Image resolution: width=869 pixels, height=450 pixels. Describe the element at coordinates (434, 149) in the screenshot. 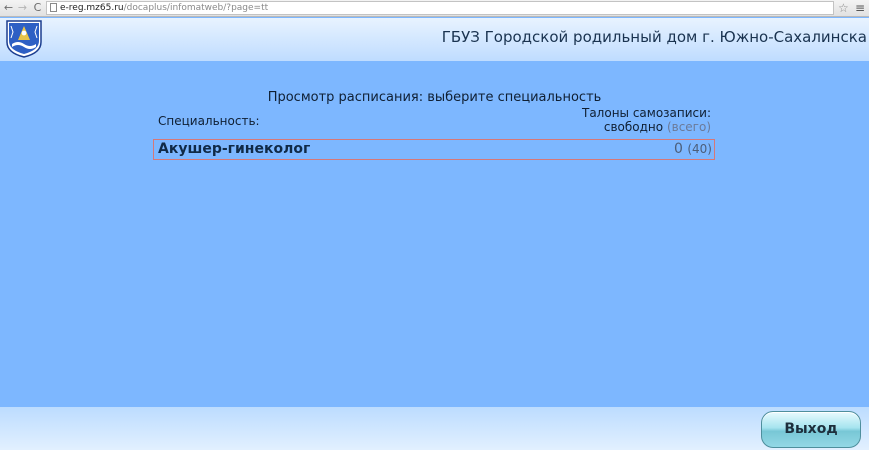

I see `specialty-row: Акушер-гинеколог 0 (40)` at that location.